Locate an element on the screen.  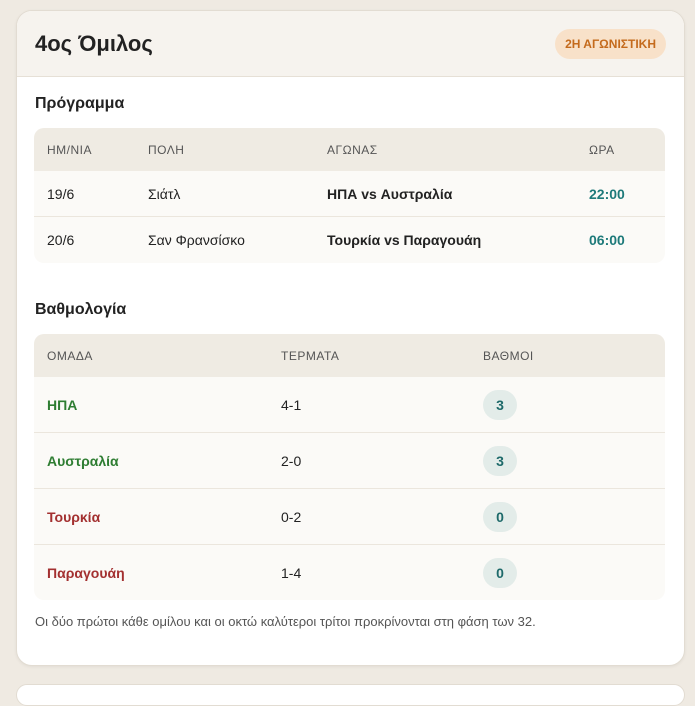
match-date: 20/6 is located at coordinates (61, 239).